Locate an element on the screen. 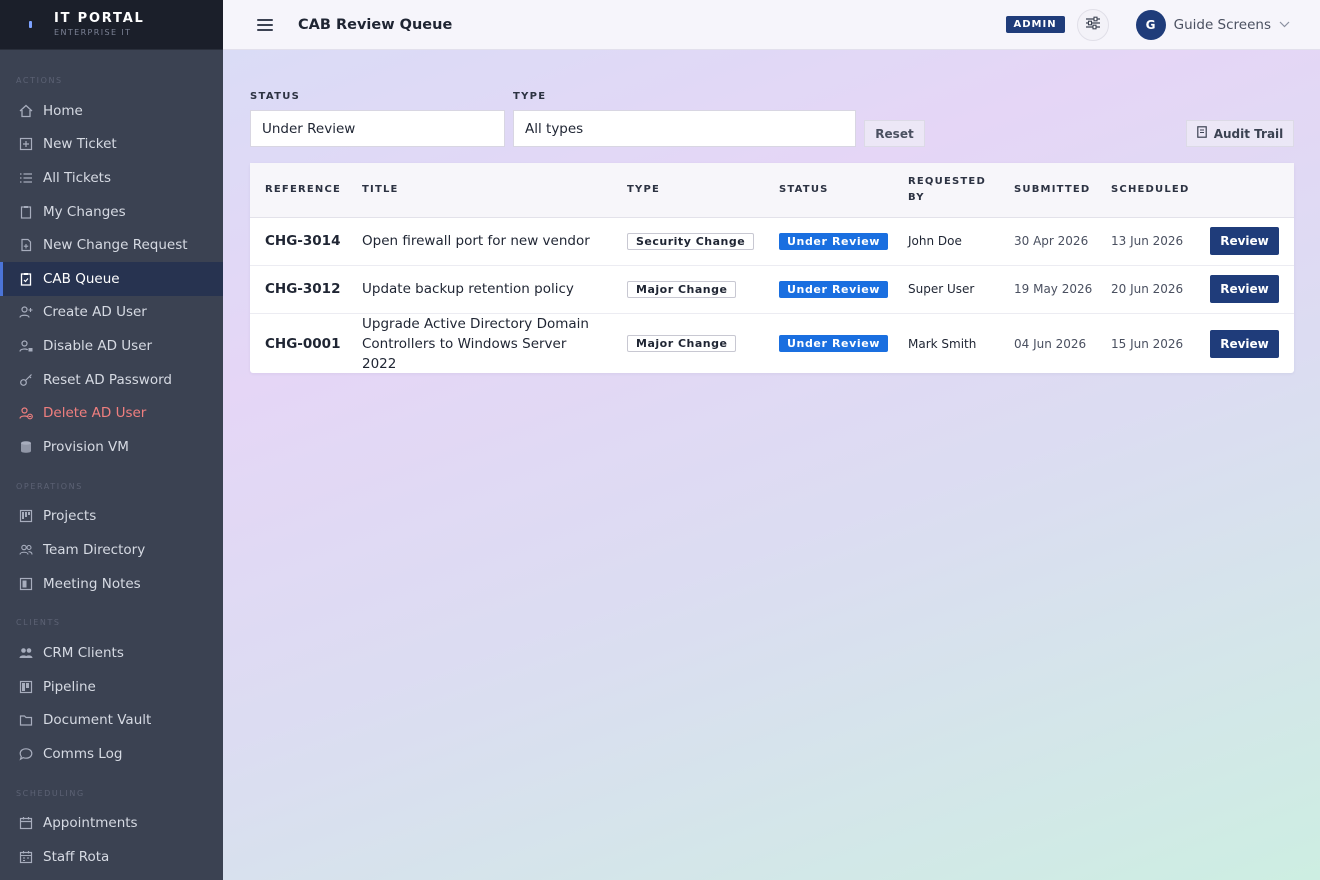 The width and height of the screenshot is (1320, 880). sidebar-item-document-vault: Document Vault is located at coordinates (111, 721).